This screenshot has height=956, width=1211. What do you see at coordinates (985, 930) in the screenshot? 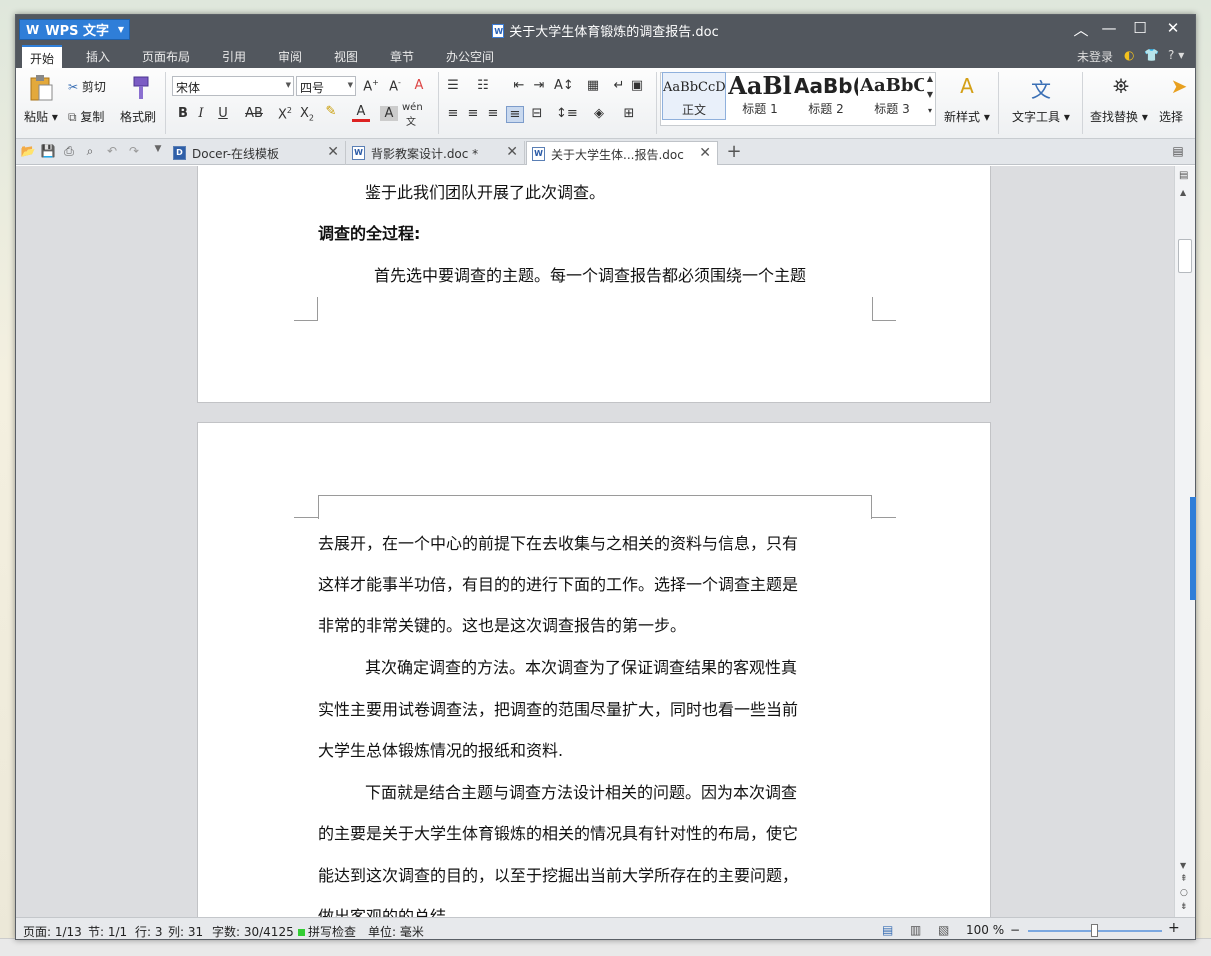
I see `zoom-level: 100 %` at bounding box center [985, 930].